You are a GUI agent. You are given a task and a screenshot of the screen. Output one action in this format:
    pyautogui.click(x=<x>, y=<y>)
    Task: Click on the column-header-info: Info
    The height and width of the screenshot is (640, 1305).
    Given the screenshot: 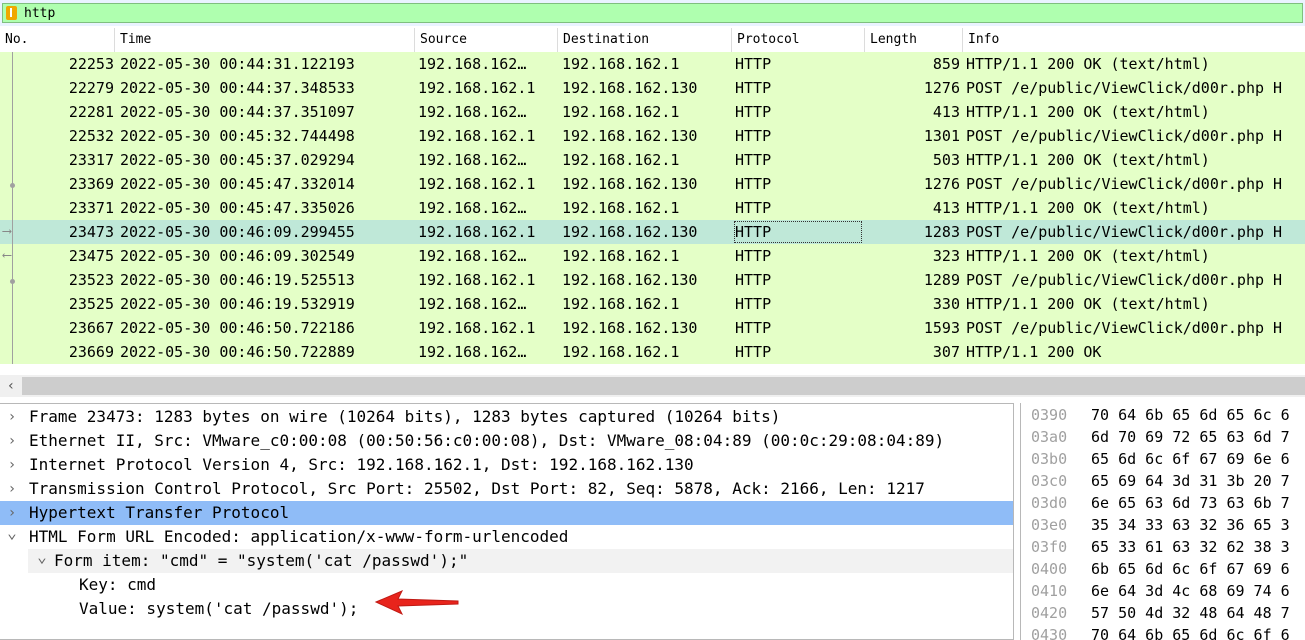 What is the action you would take?
    pyautogui.click(x=1134, y=40)
    